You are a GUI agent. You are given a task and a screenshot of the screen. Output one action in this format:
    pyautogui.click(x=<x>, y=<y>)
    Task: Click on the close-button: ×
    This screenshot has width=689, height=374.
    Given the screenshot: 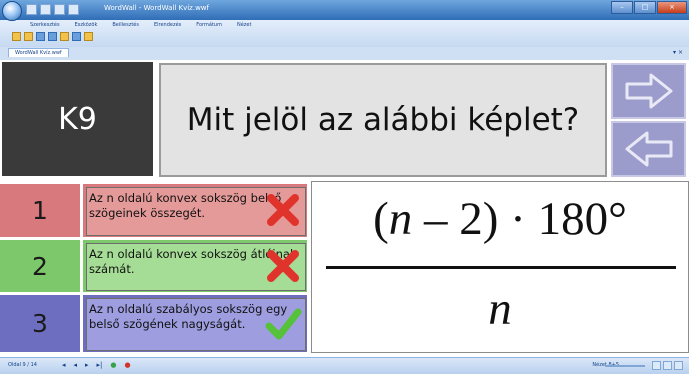 What is the action you would take?
    pyautogui.click(x=672, y=7)
    